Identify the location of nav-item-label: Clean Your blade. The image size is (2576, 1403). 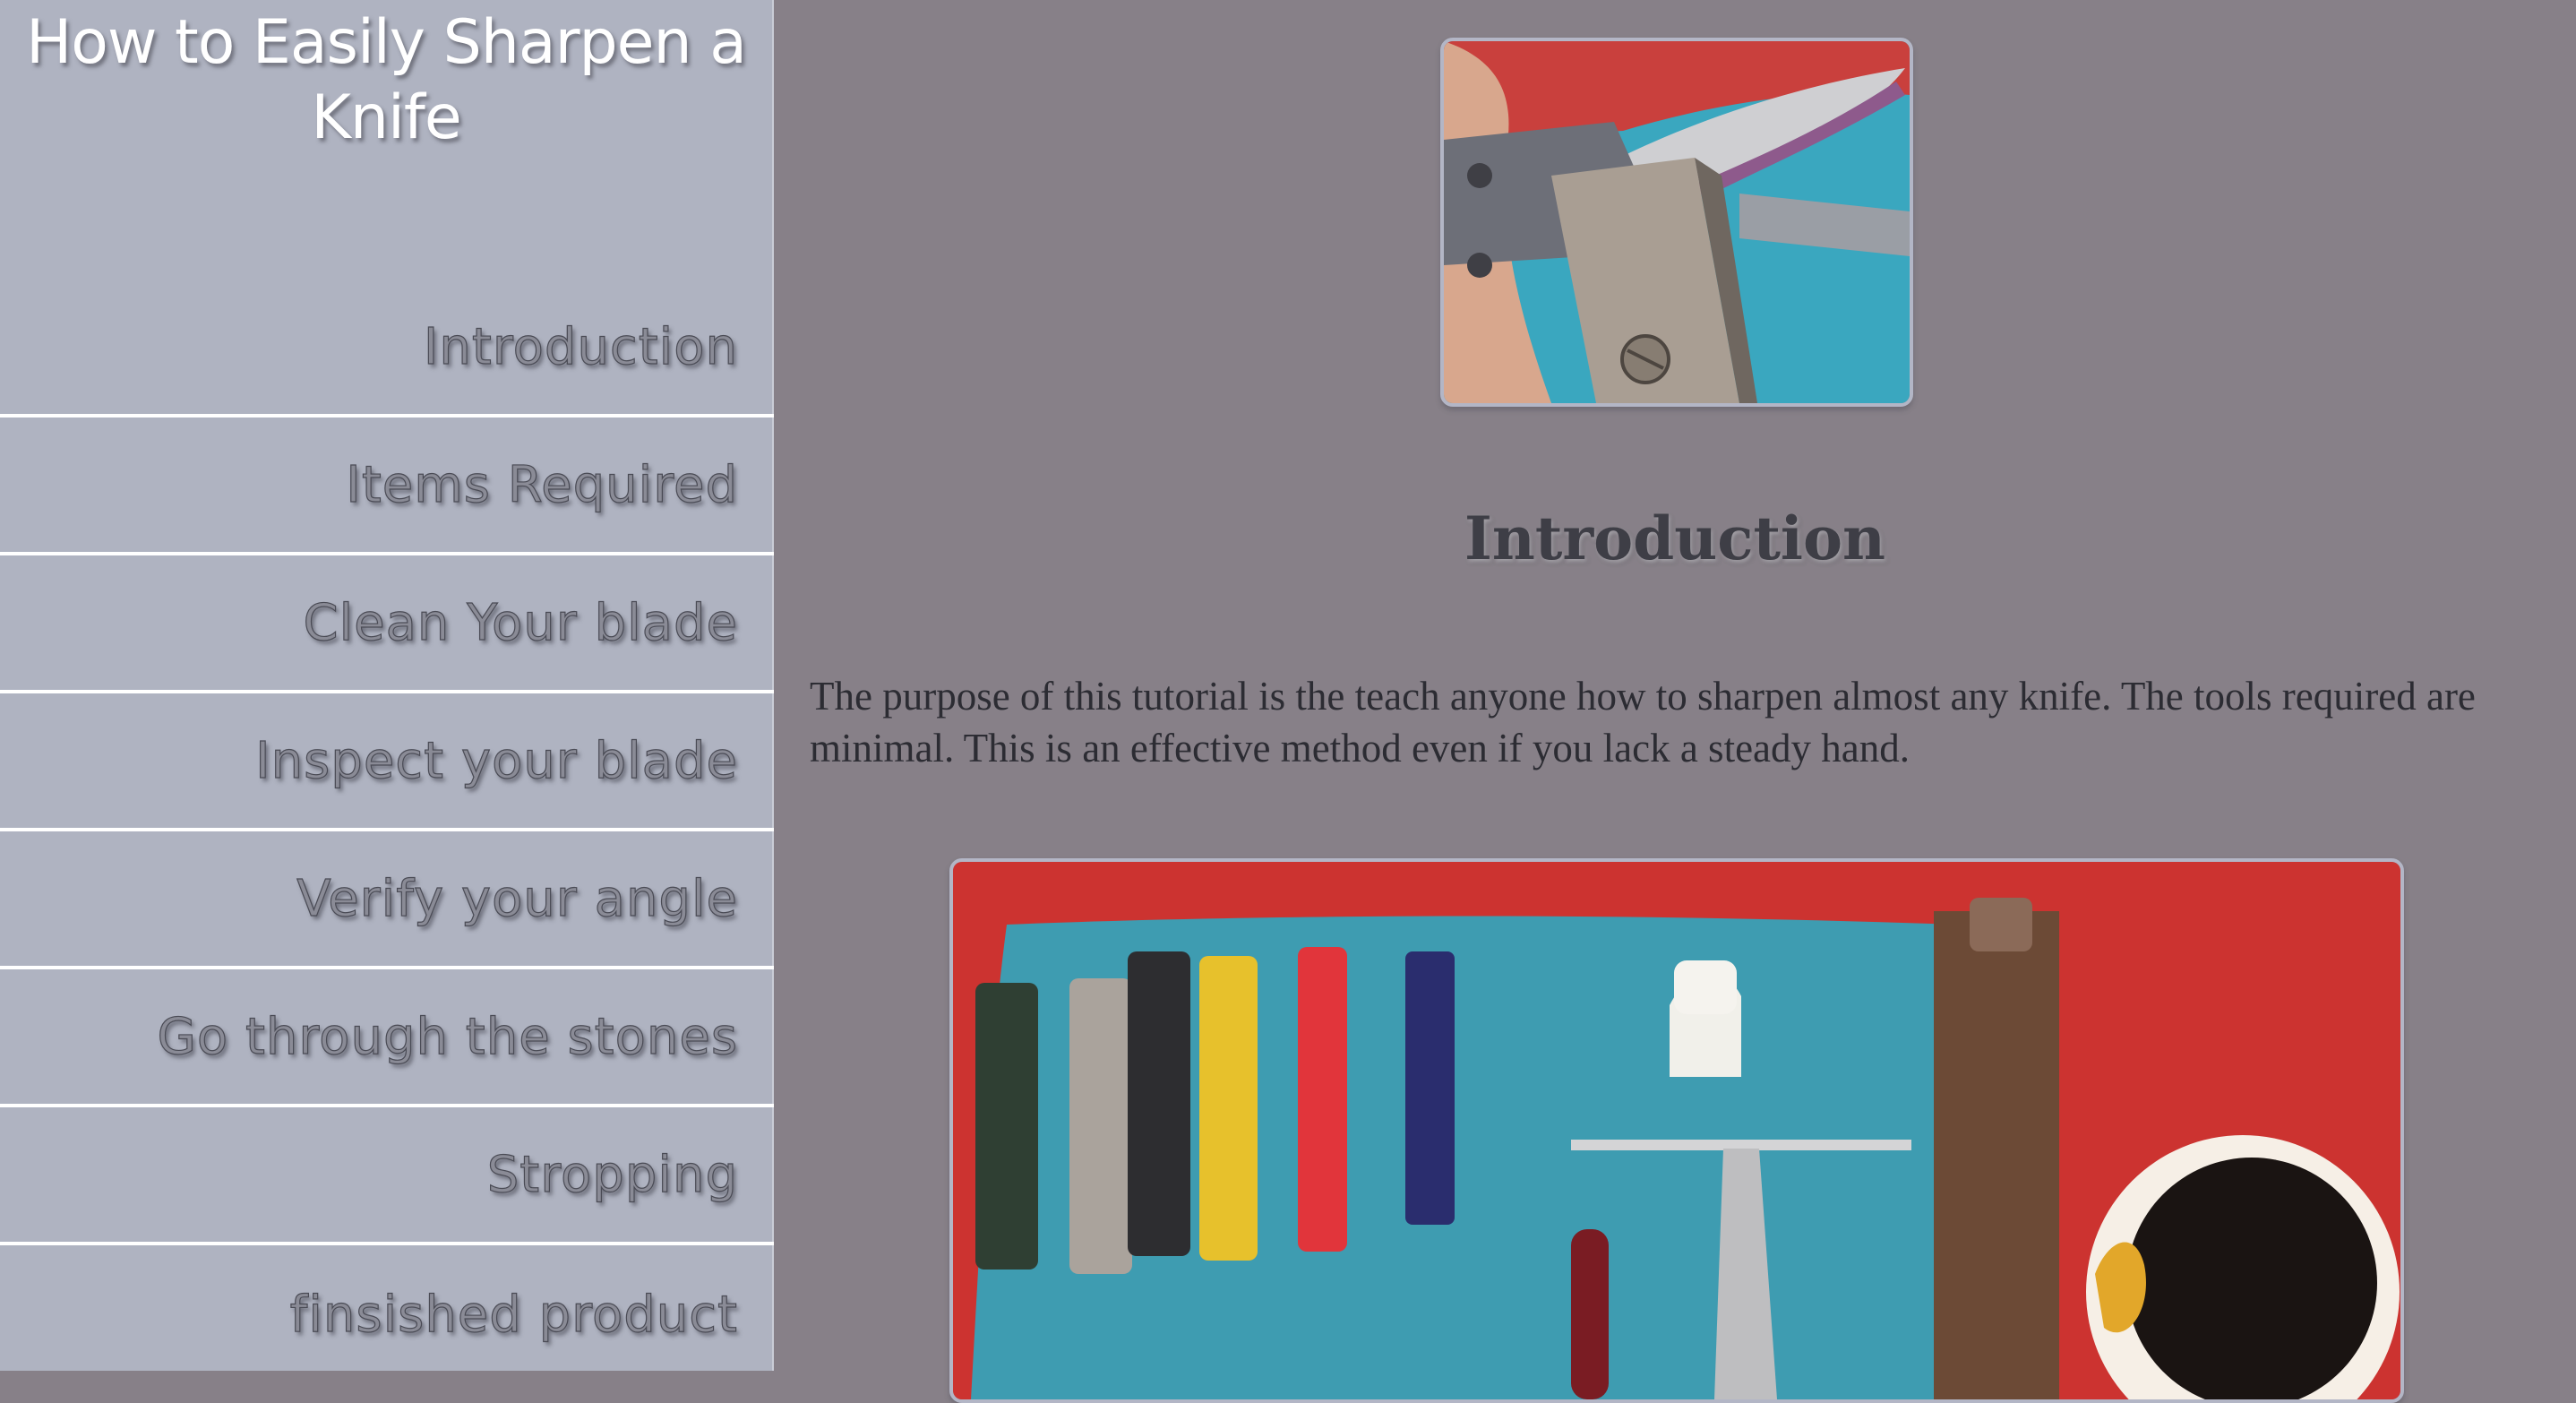
(520, 622).